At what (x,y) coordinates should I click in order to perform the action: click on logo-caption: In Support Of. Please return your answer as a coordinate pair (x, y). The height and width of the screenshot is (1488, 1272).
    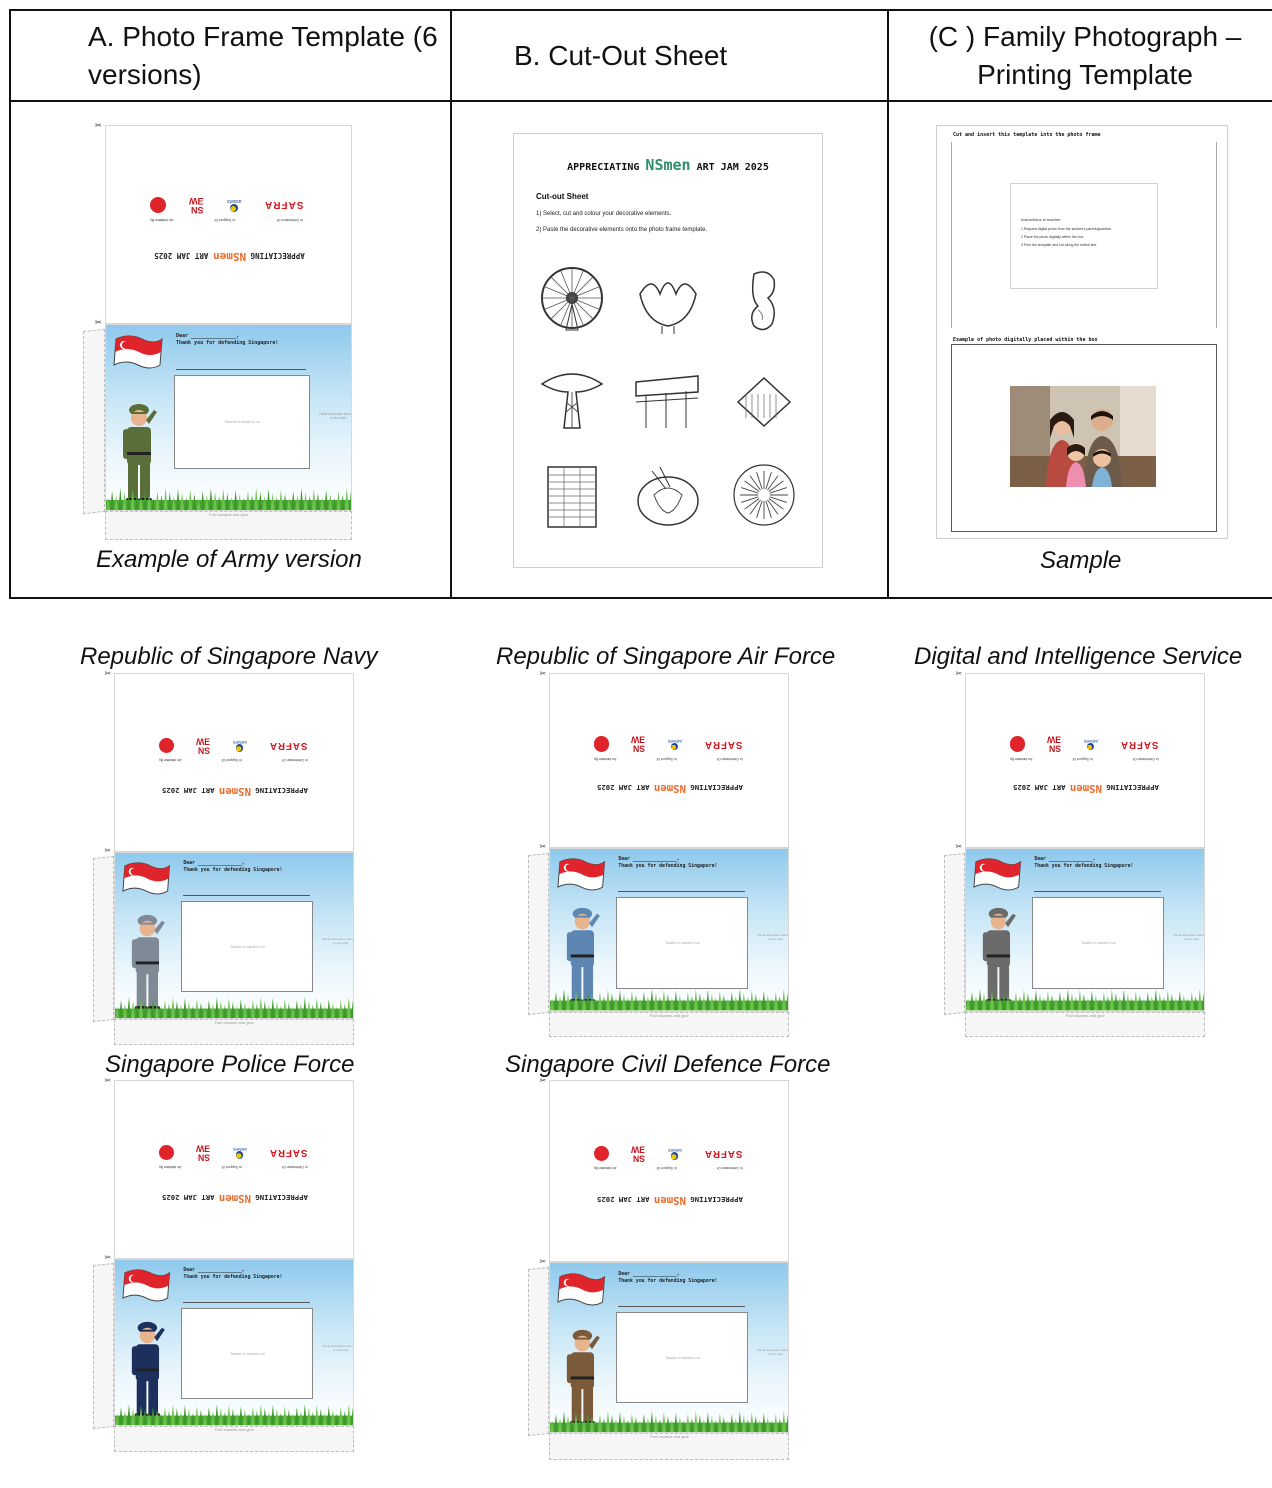
    Looking at the image, I should click on (231, 760).